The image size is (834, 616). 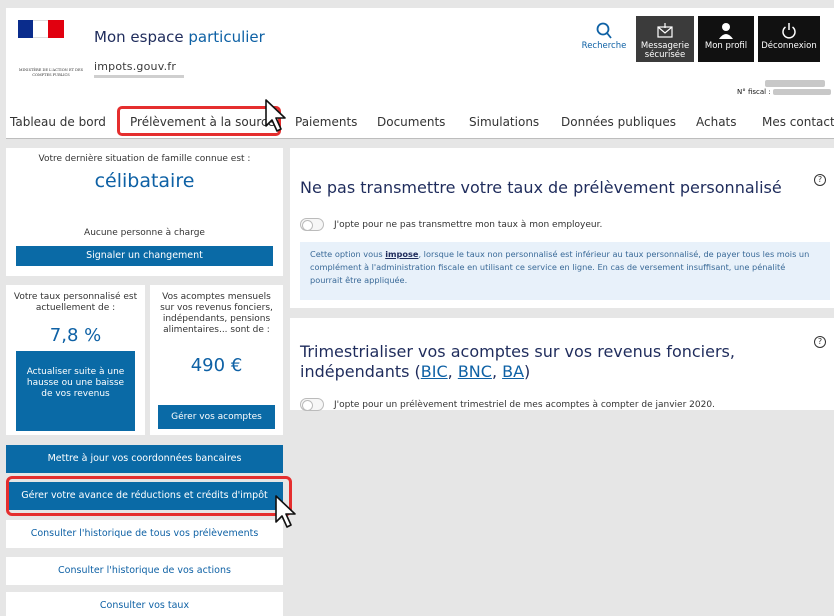 I want to click on logout-label: Déconnexion, so click(x=789, y=46).